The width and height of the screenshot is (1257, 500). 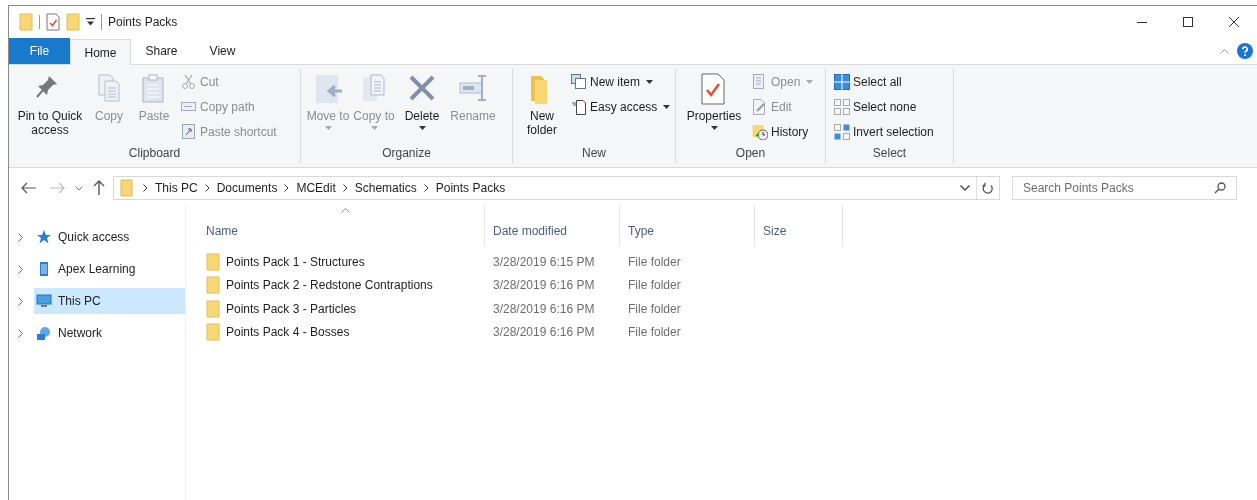 I want to click on search-field: Search Points Packs, so click(x=1124, y=188).